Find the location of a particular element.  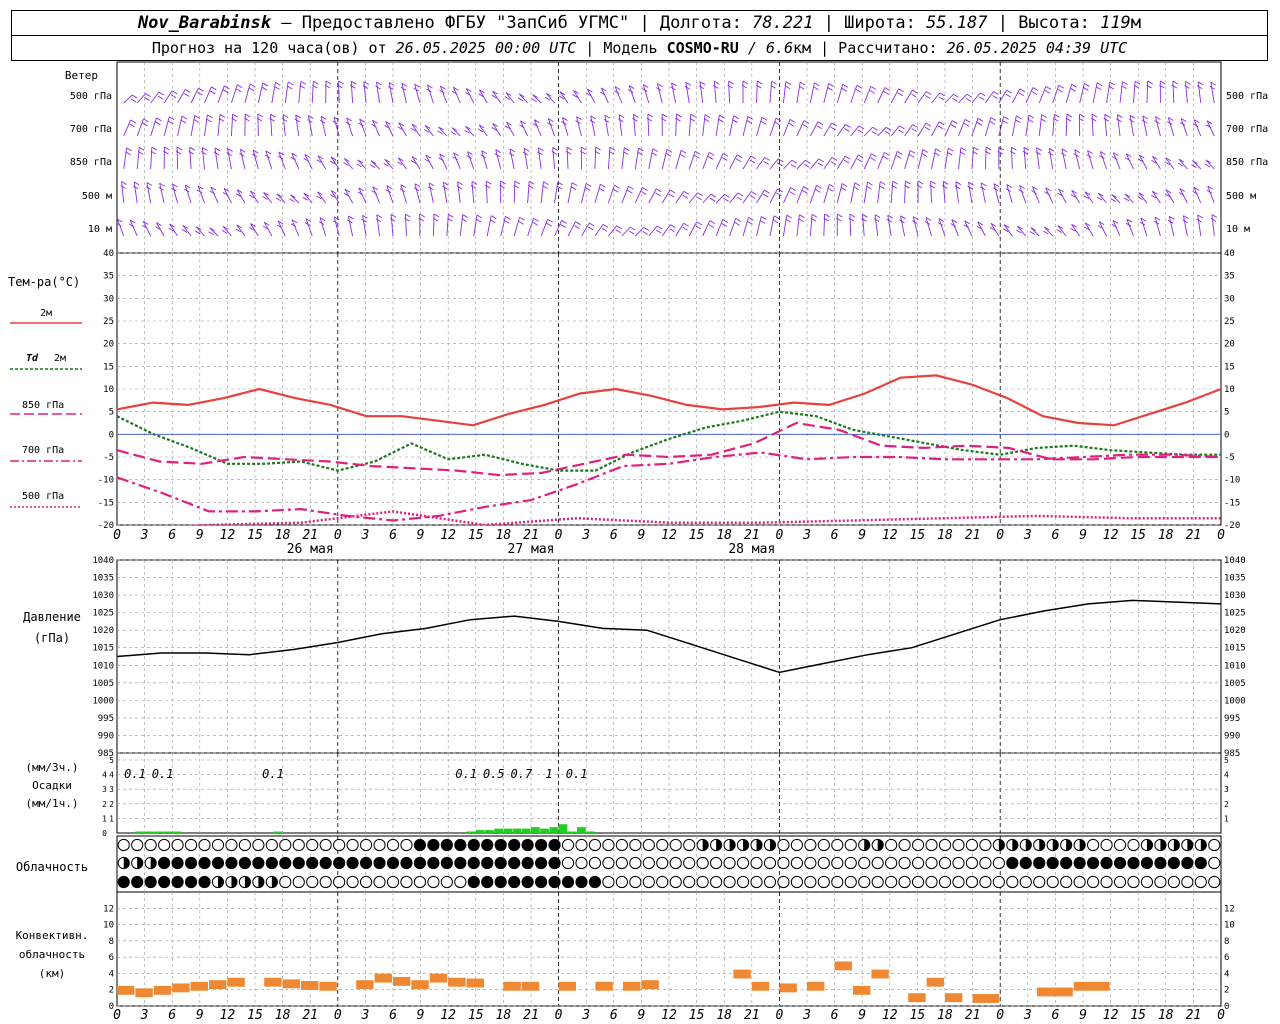

temp-xtick: 9 is located at coordinates (1083, 535).